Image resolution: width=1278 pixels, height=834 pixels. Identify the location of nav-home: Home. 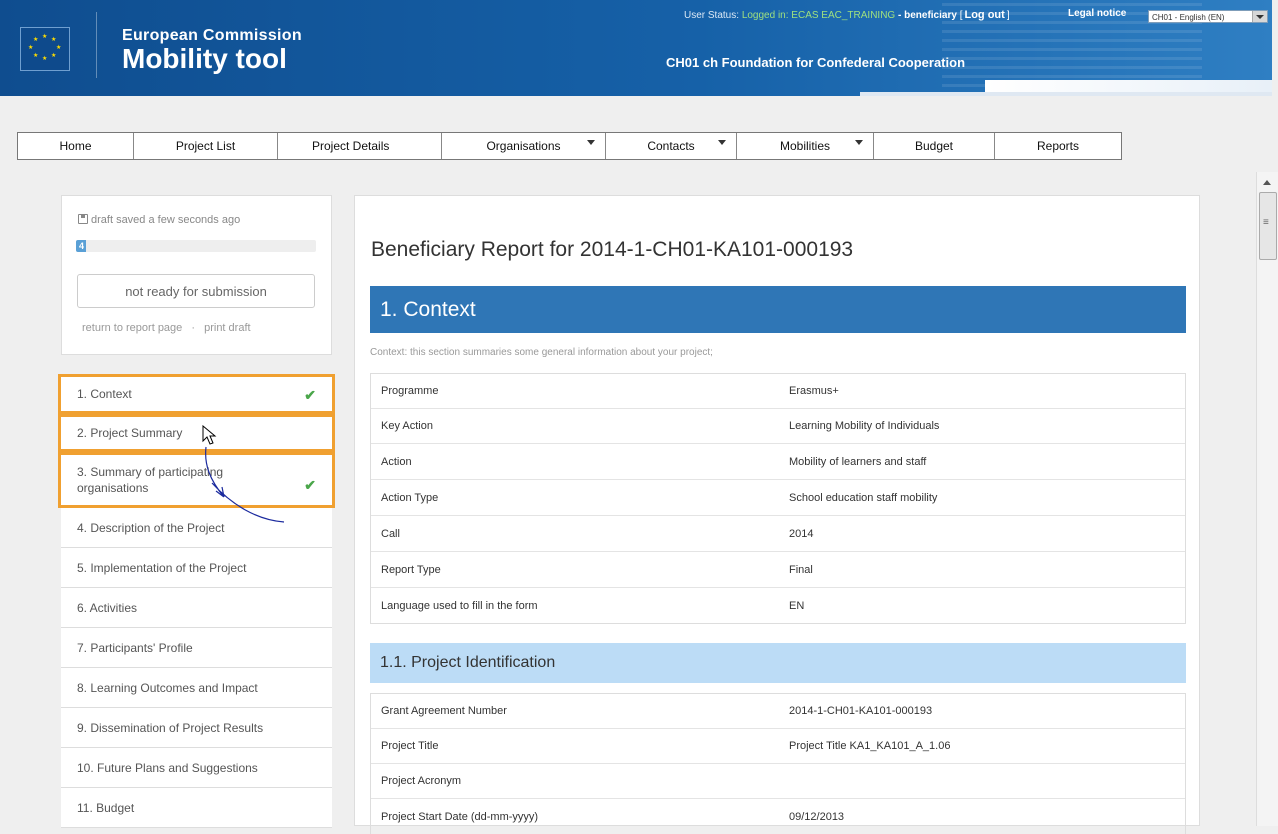
(76, 146).